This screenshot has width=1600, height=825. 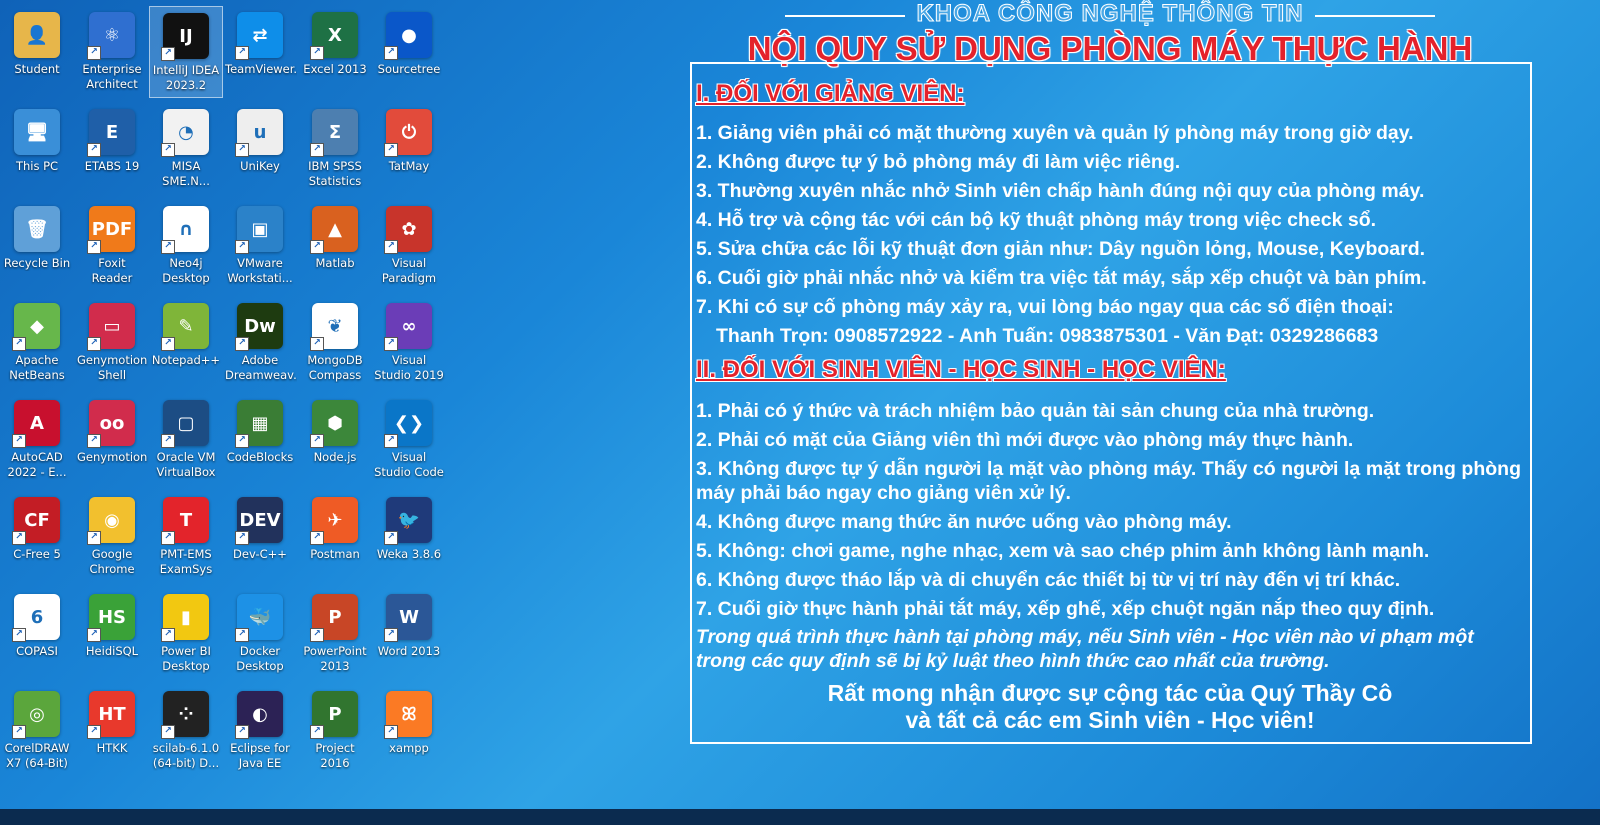 I want to click on desktop-icon-enterprise-architect: ⚛ ↗ Enterprise Architect, so click(x=112, y=52).